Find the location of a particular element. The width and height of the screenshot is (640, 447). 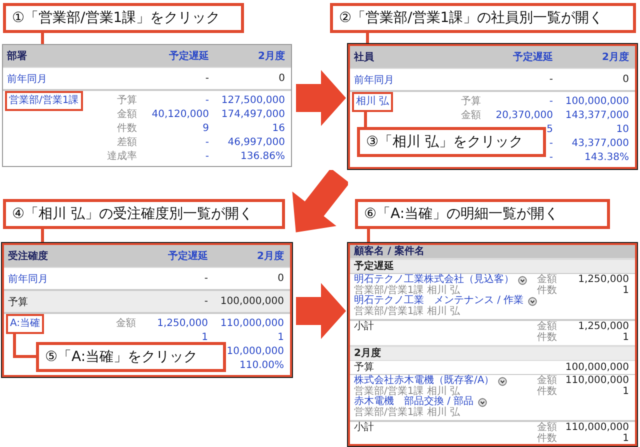

callout: ②「営業部/営業1課」の社員別一覧が開く is located at coordinates (483, 18).